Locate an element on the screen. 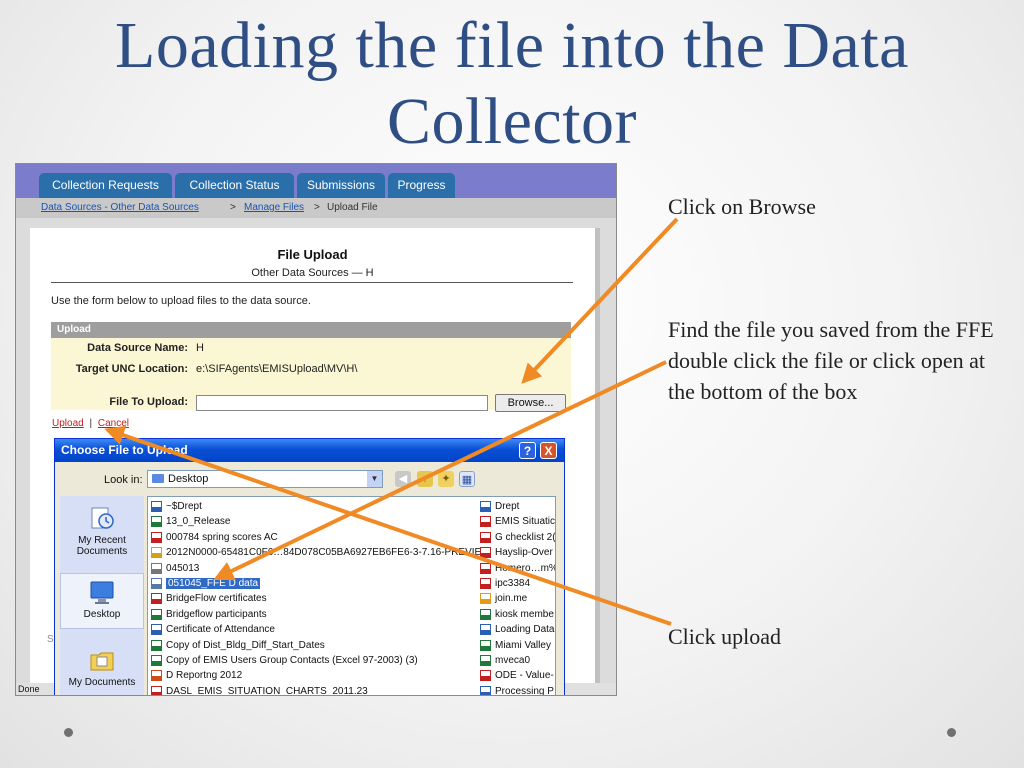  file-list-item: 045013 is located at coordinates (313, 568).